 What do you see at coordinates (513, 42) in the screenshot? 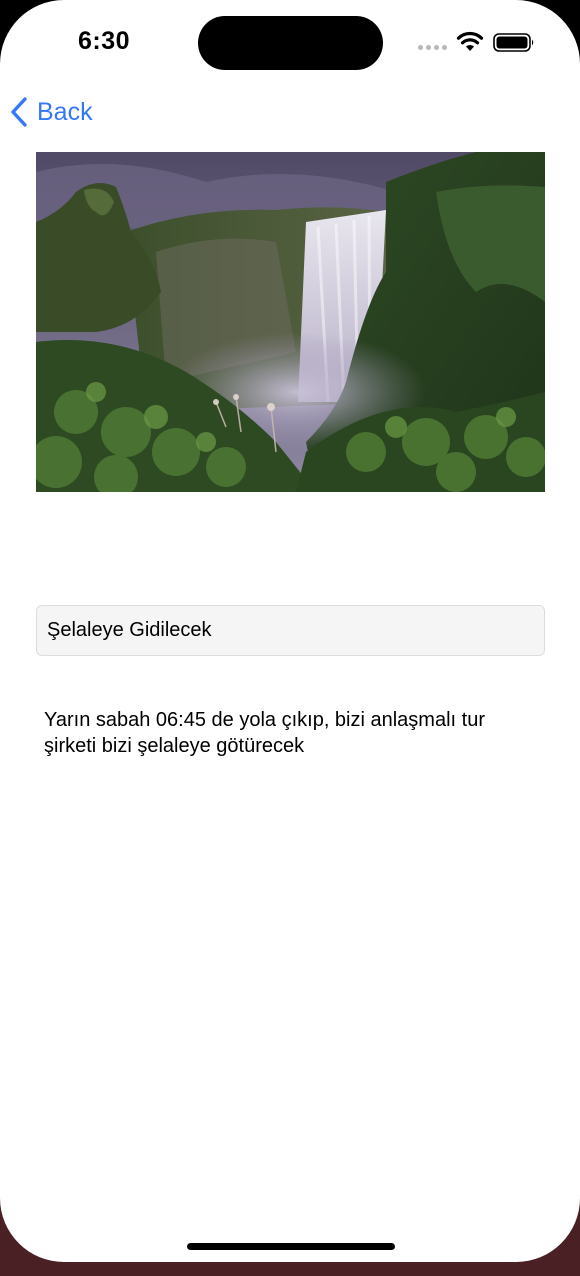
I see `battery-icon` at bounding box center [513, 42].